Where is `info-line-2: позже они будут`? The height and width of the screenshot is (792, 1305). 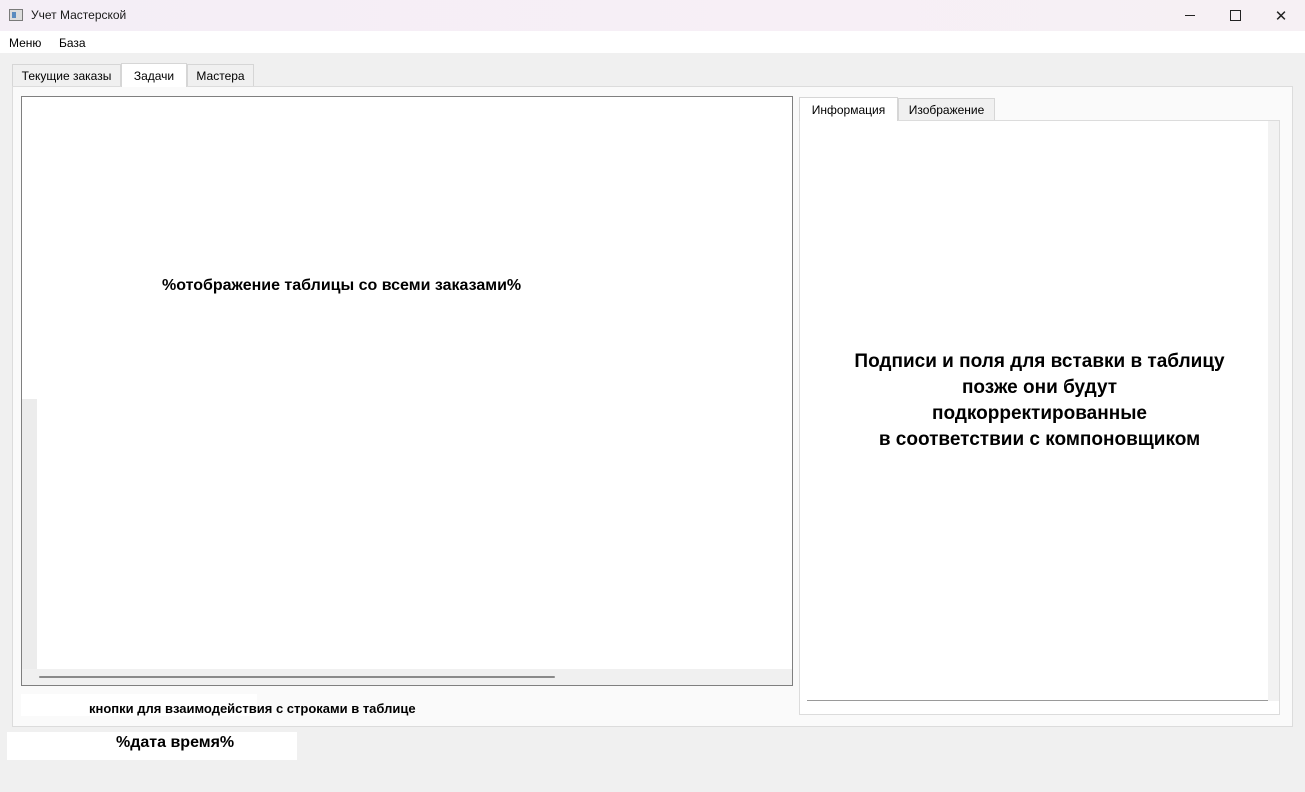
info-line-2: позже они будут is located at coordinates (1039, 387).